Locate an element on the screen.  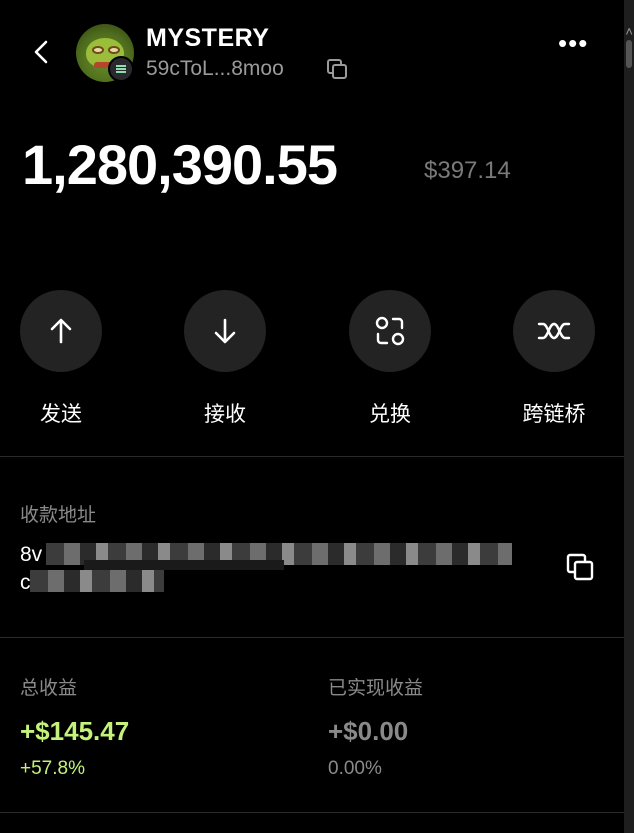
scrollbar: ˄ is located at coordinates (629, 416).